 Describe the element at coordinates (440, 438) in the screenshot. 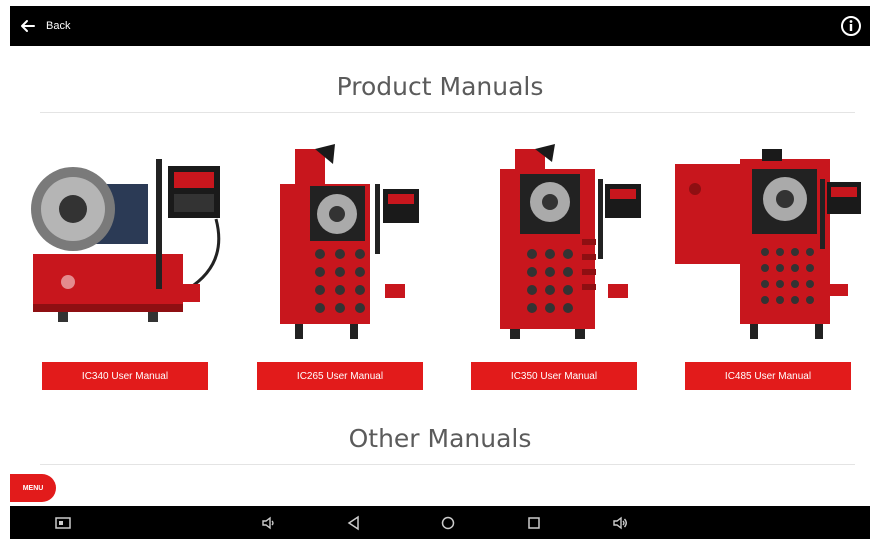

I see `other-manuals-title: Other Manuals` at that location.